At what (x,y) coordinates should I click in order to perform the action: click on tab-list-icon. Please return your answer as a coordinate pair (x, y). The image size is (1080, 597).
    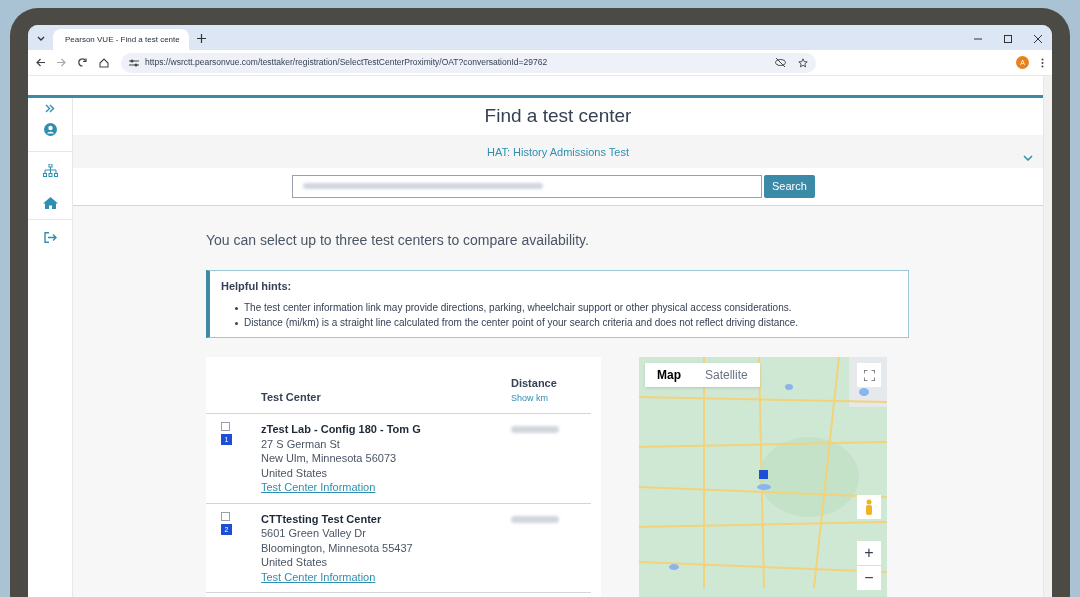
    Looking at the image, I should click on (41, 38).